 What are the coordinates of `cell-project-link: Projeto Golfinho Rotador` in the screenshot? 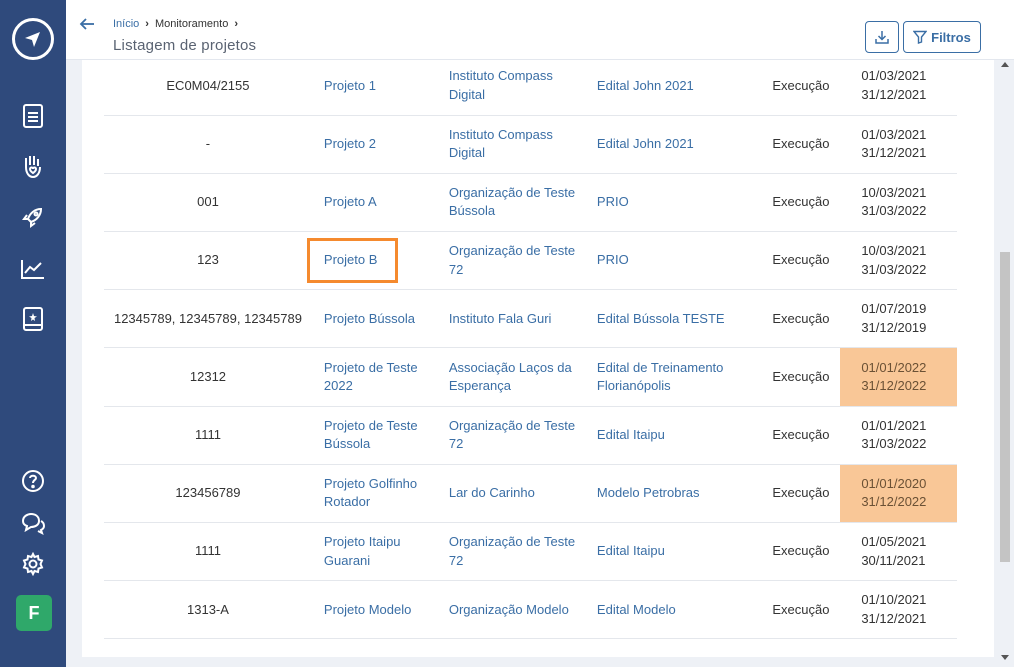 It's located at (380, 494).